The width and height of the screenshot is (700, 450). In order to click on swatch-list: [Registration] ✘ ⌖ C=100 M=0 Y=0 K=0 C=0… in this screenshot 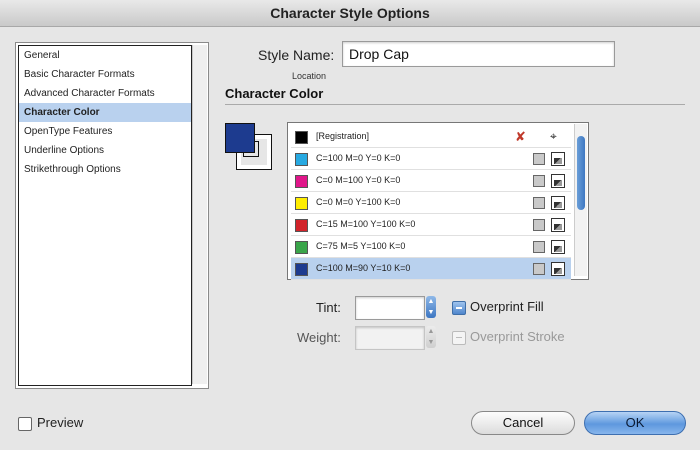, I will do `click(431, 203)`.